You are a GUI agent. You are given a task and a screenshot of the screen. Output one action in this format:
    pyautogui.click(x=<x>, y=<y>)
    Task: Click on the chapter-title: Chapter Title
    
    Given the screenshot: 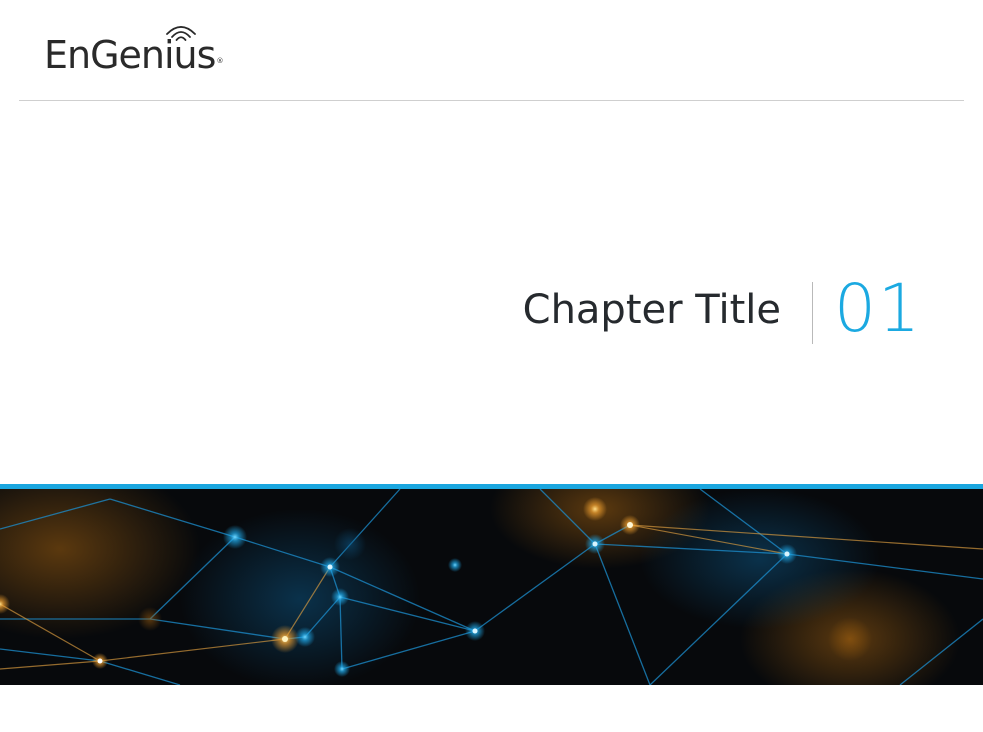 What is the action you would take?
    pyautogui.click(x=651, y=310)
    